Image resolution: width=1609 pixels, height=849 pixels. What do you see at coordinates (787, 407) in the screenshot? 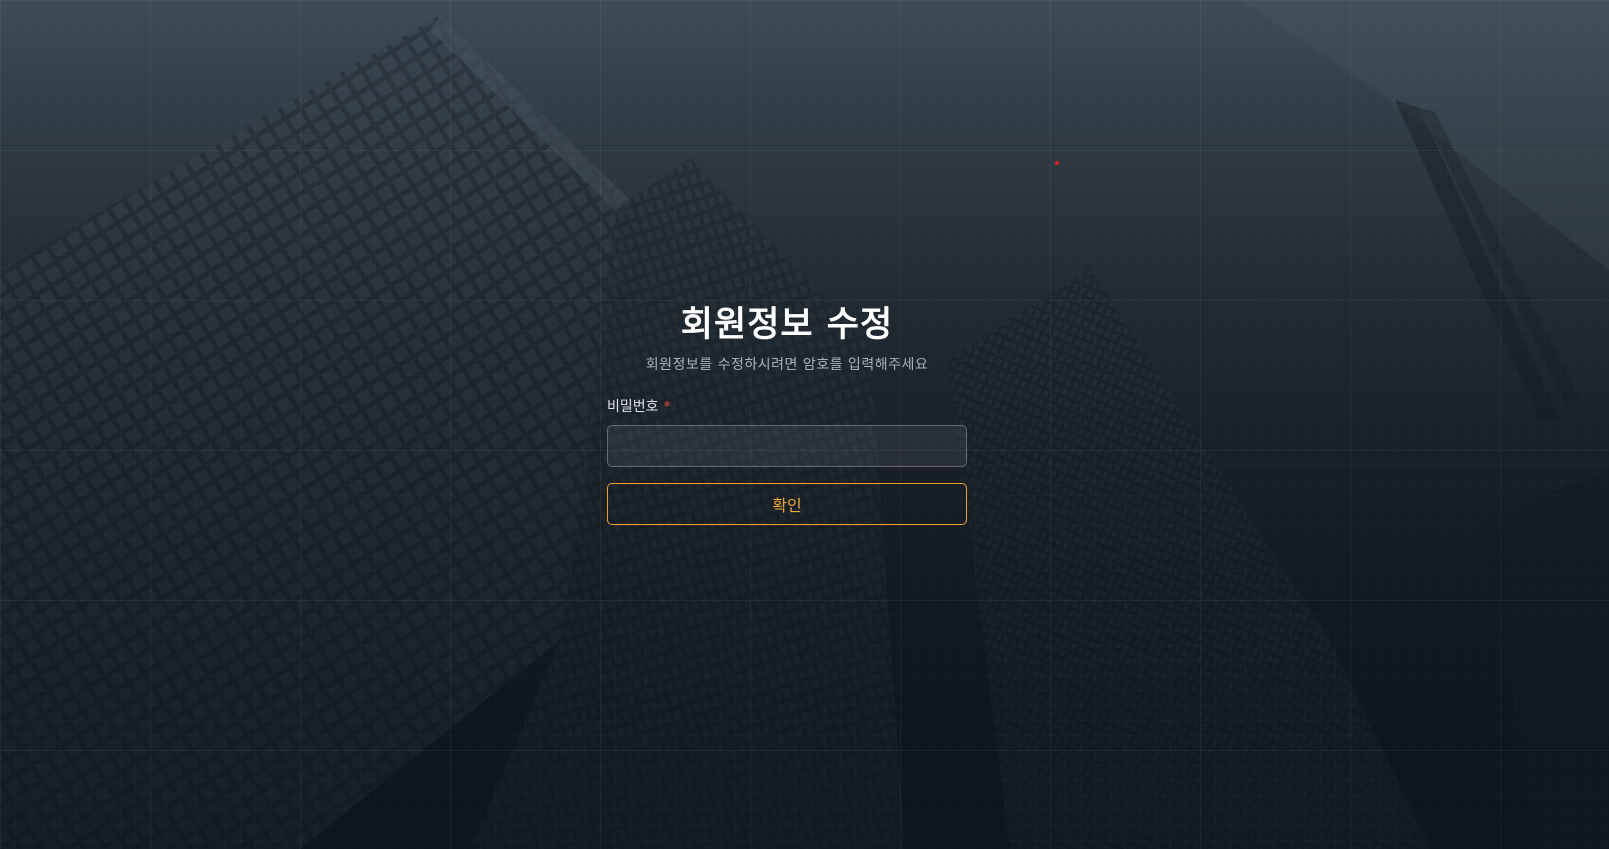
I see `password-label-row: 비밀번호 *` at bounding box center [787, 407].